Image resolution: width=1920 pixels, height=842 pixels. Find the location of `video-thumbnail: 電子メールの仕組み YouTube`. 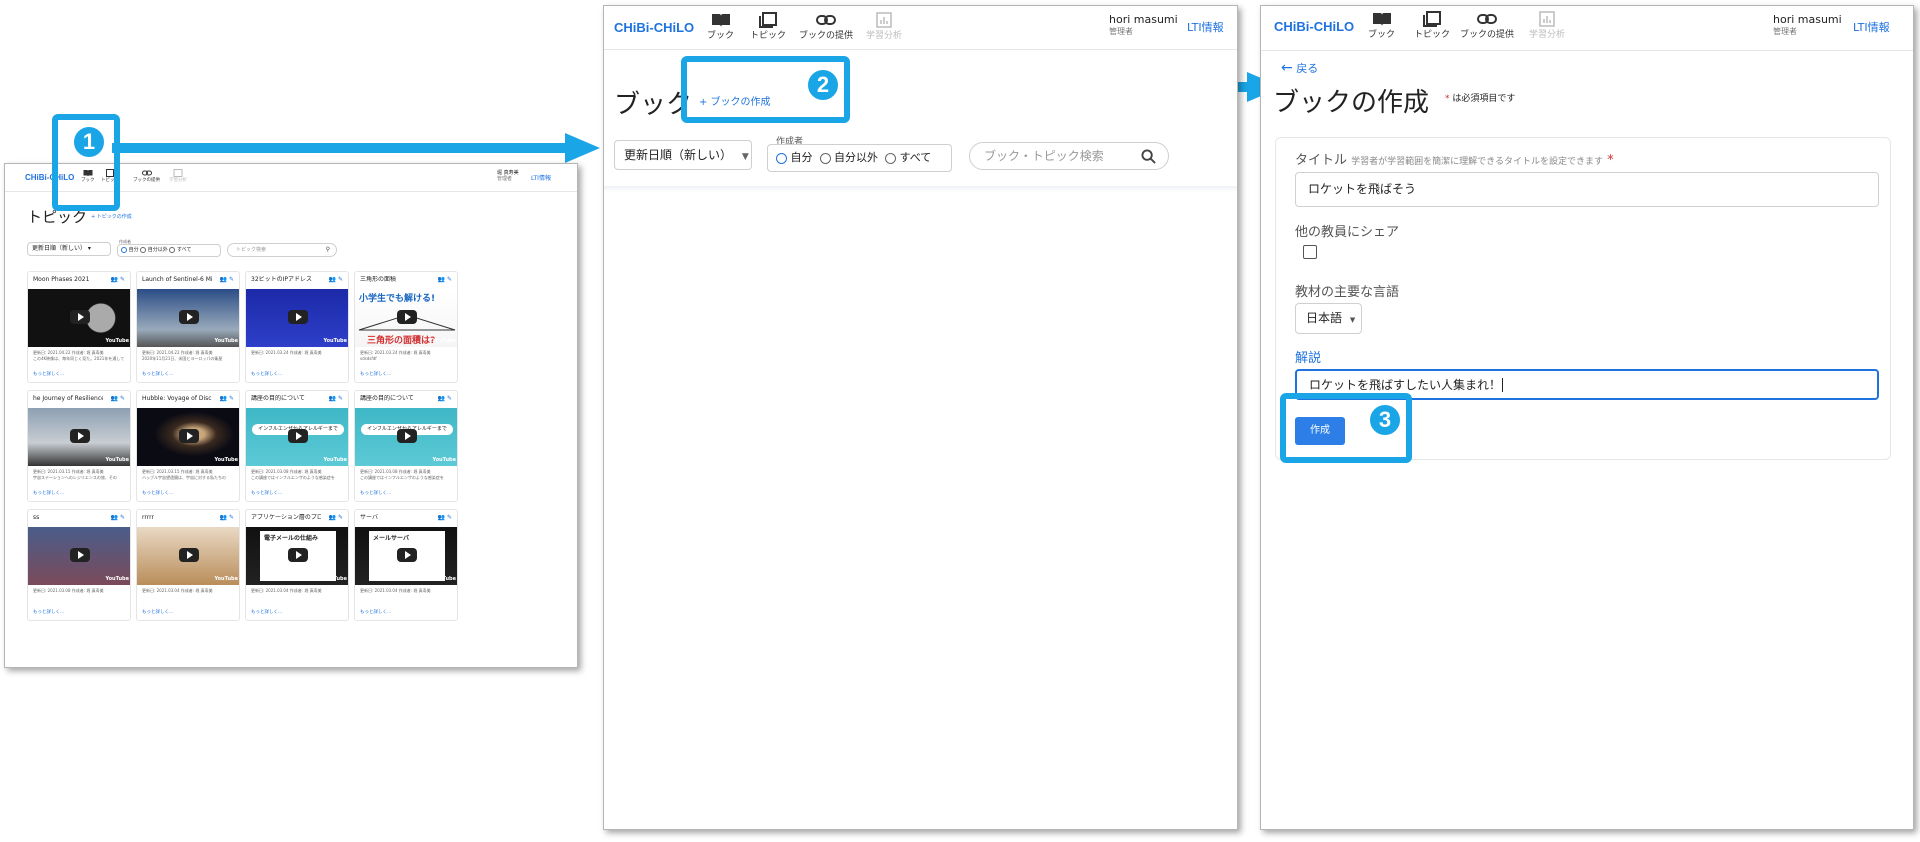

video-thumbnail: 電子メールの仕組み YouTube is located at coordinates (297, 556).